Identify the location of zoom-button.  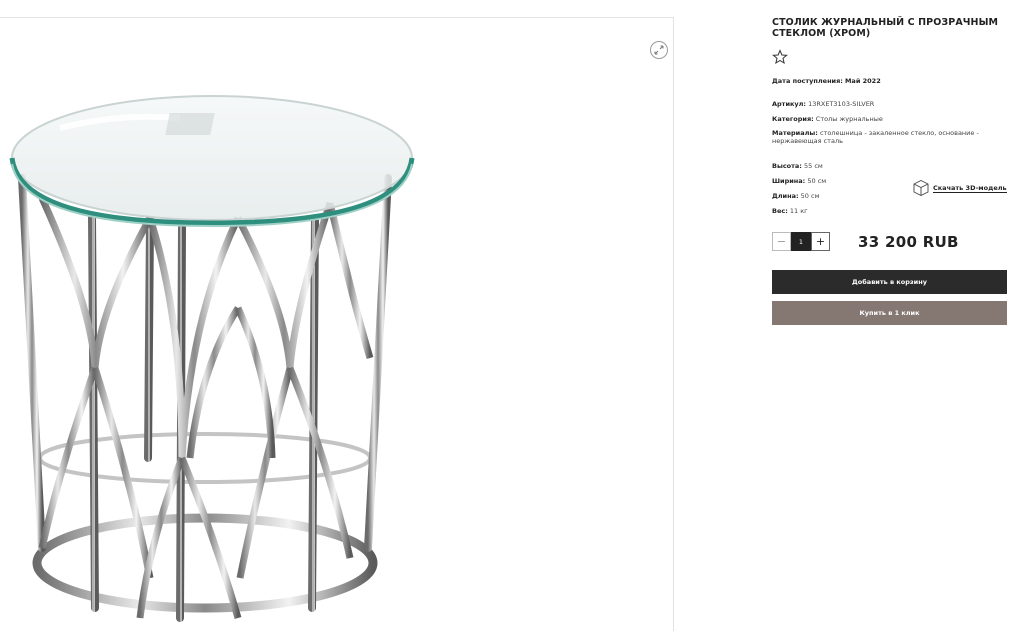
(659, 50).